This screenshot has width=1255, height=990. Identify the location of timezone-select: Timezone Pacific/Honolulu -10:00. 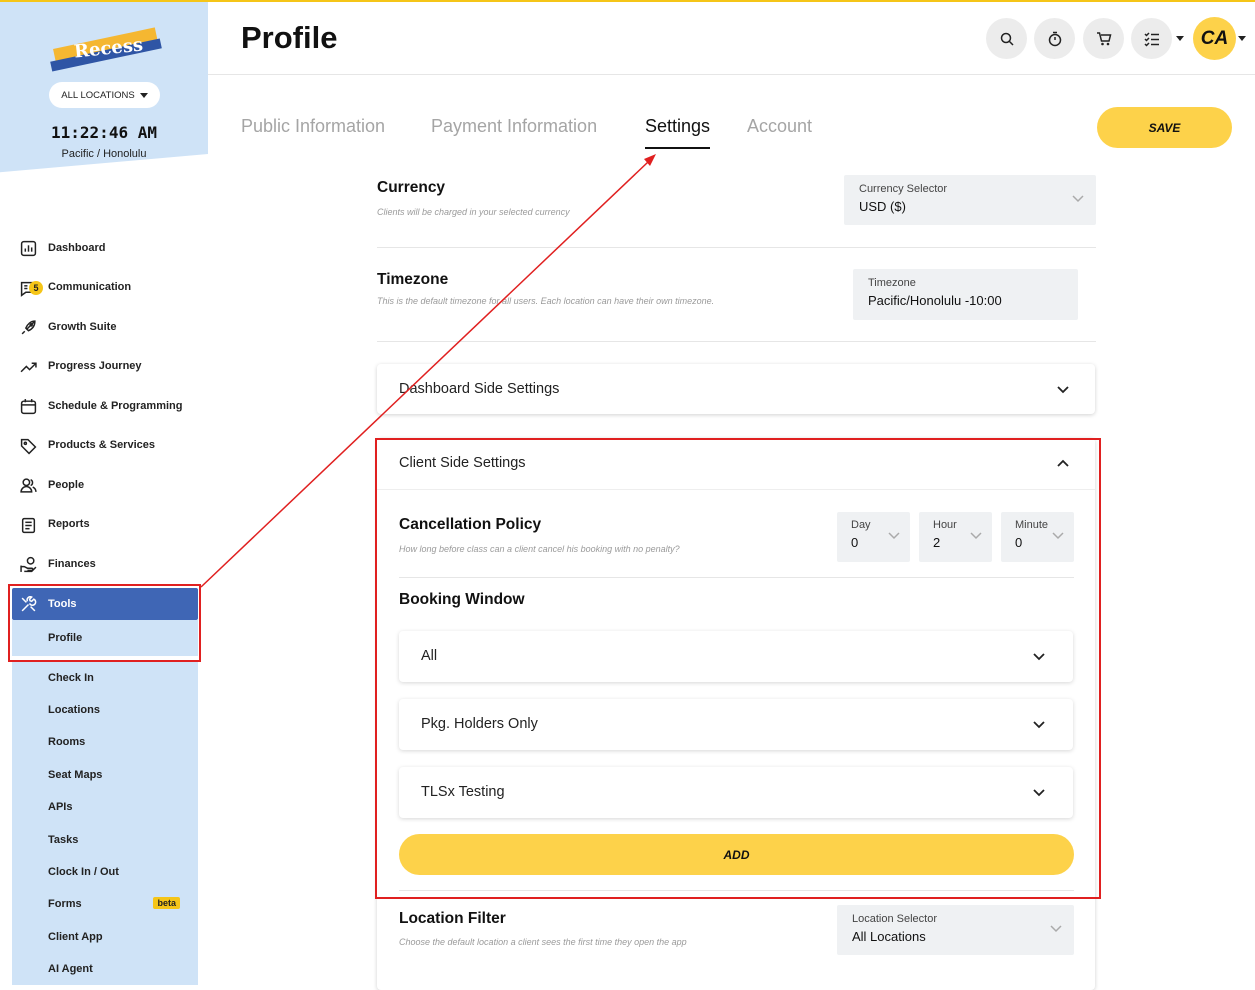
(965, 294).